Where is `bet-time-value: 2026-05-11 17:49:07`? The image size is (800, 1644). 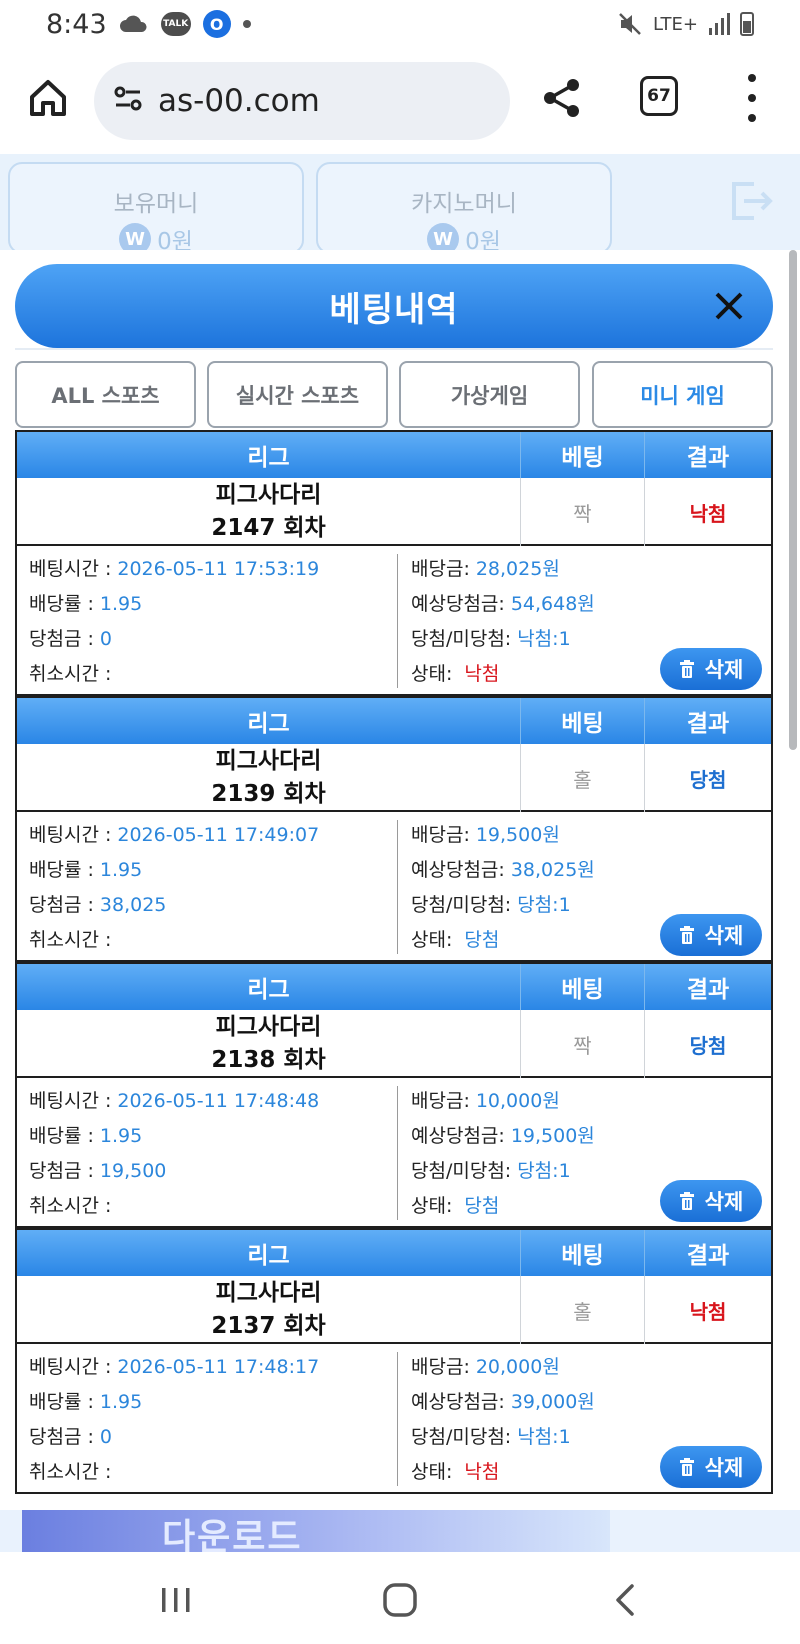
bet-time-value: 2026-05-11 17:49:07 is located at coordinates (218, 835).